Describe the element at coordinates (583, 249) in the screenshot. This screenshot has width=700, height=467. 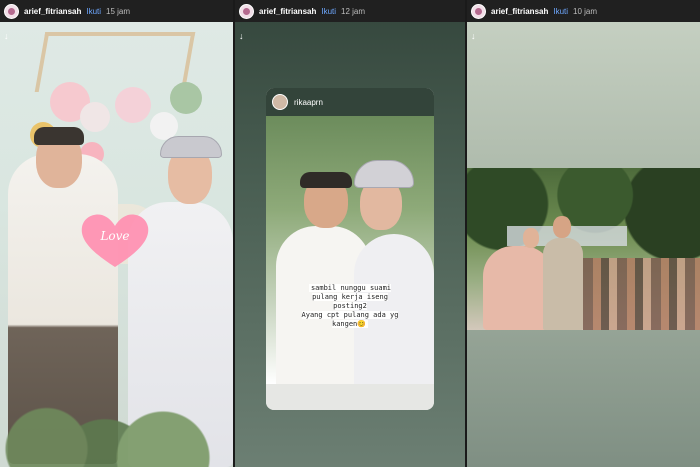
I see `garden-wedding-photo` at that location.